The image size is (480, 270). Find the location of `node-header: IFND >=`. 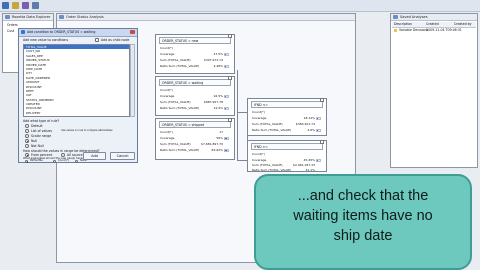

node-header: IFND >= is located at coordinates (287, 146).